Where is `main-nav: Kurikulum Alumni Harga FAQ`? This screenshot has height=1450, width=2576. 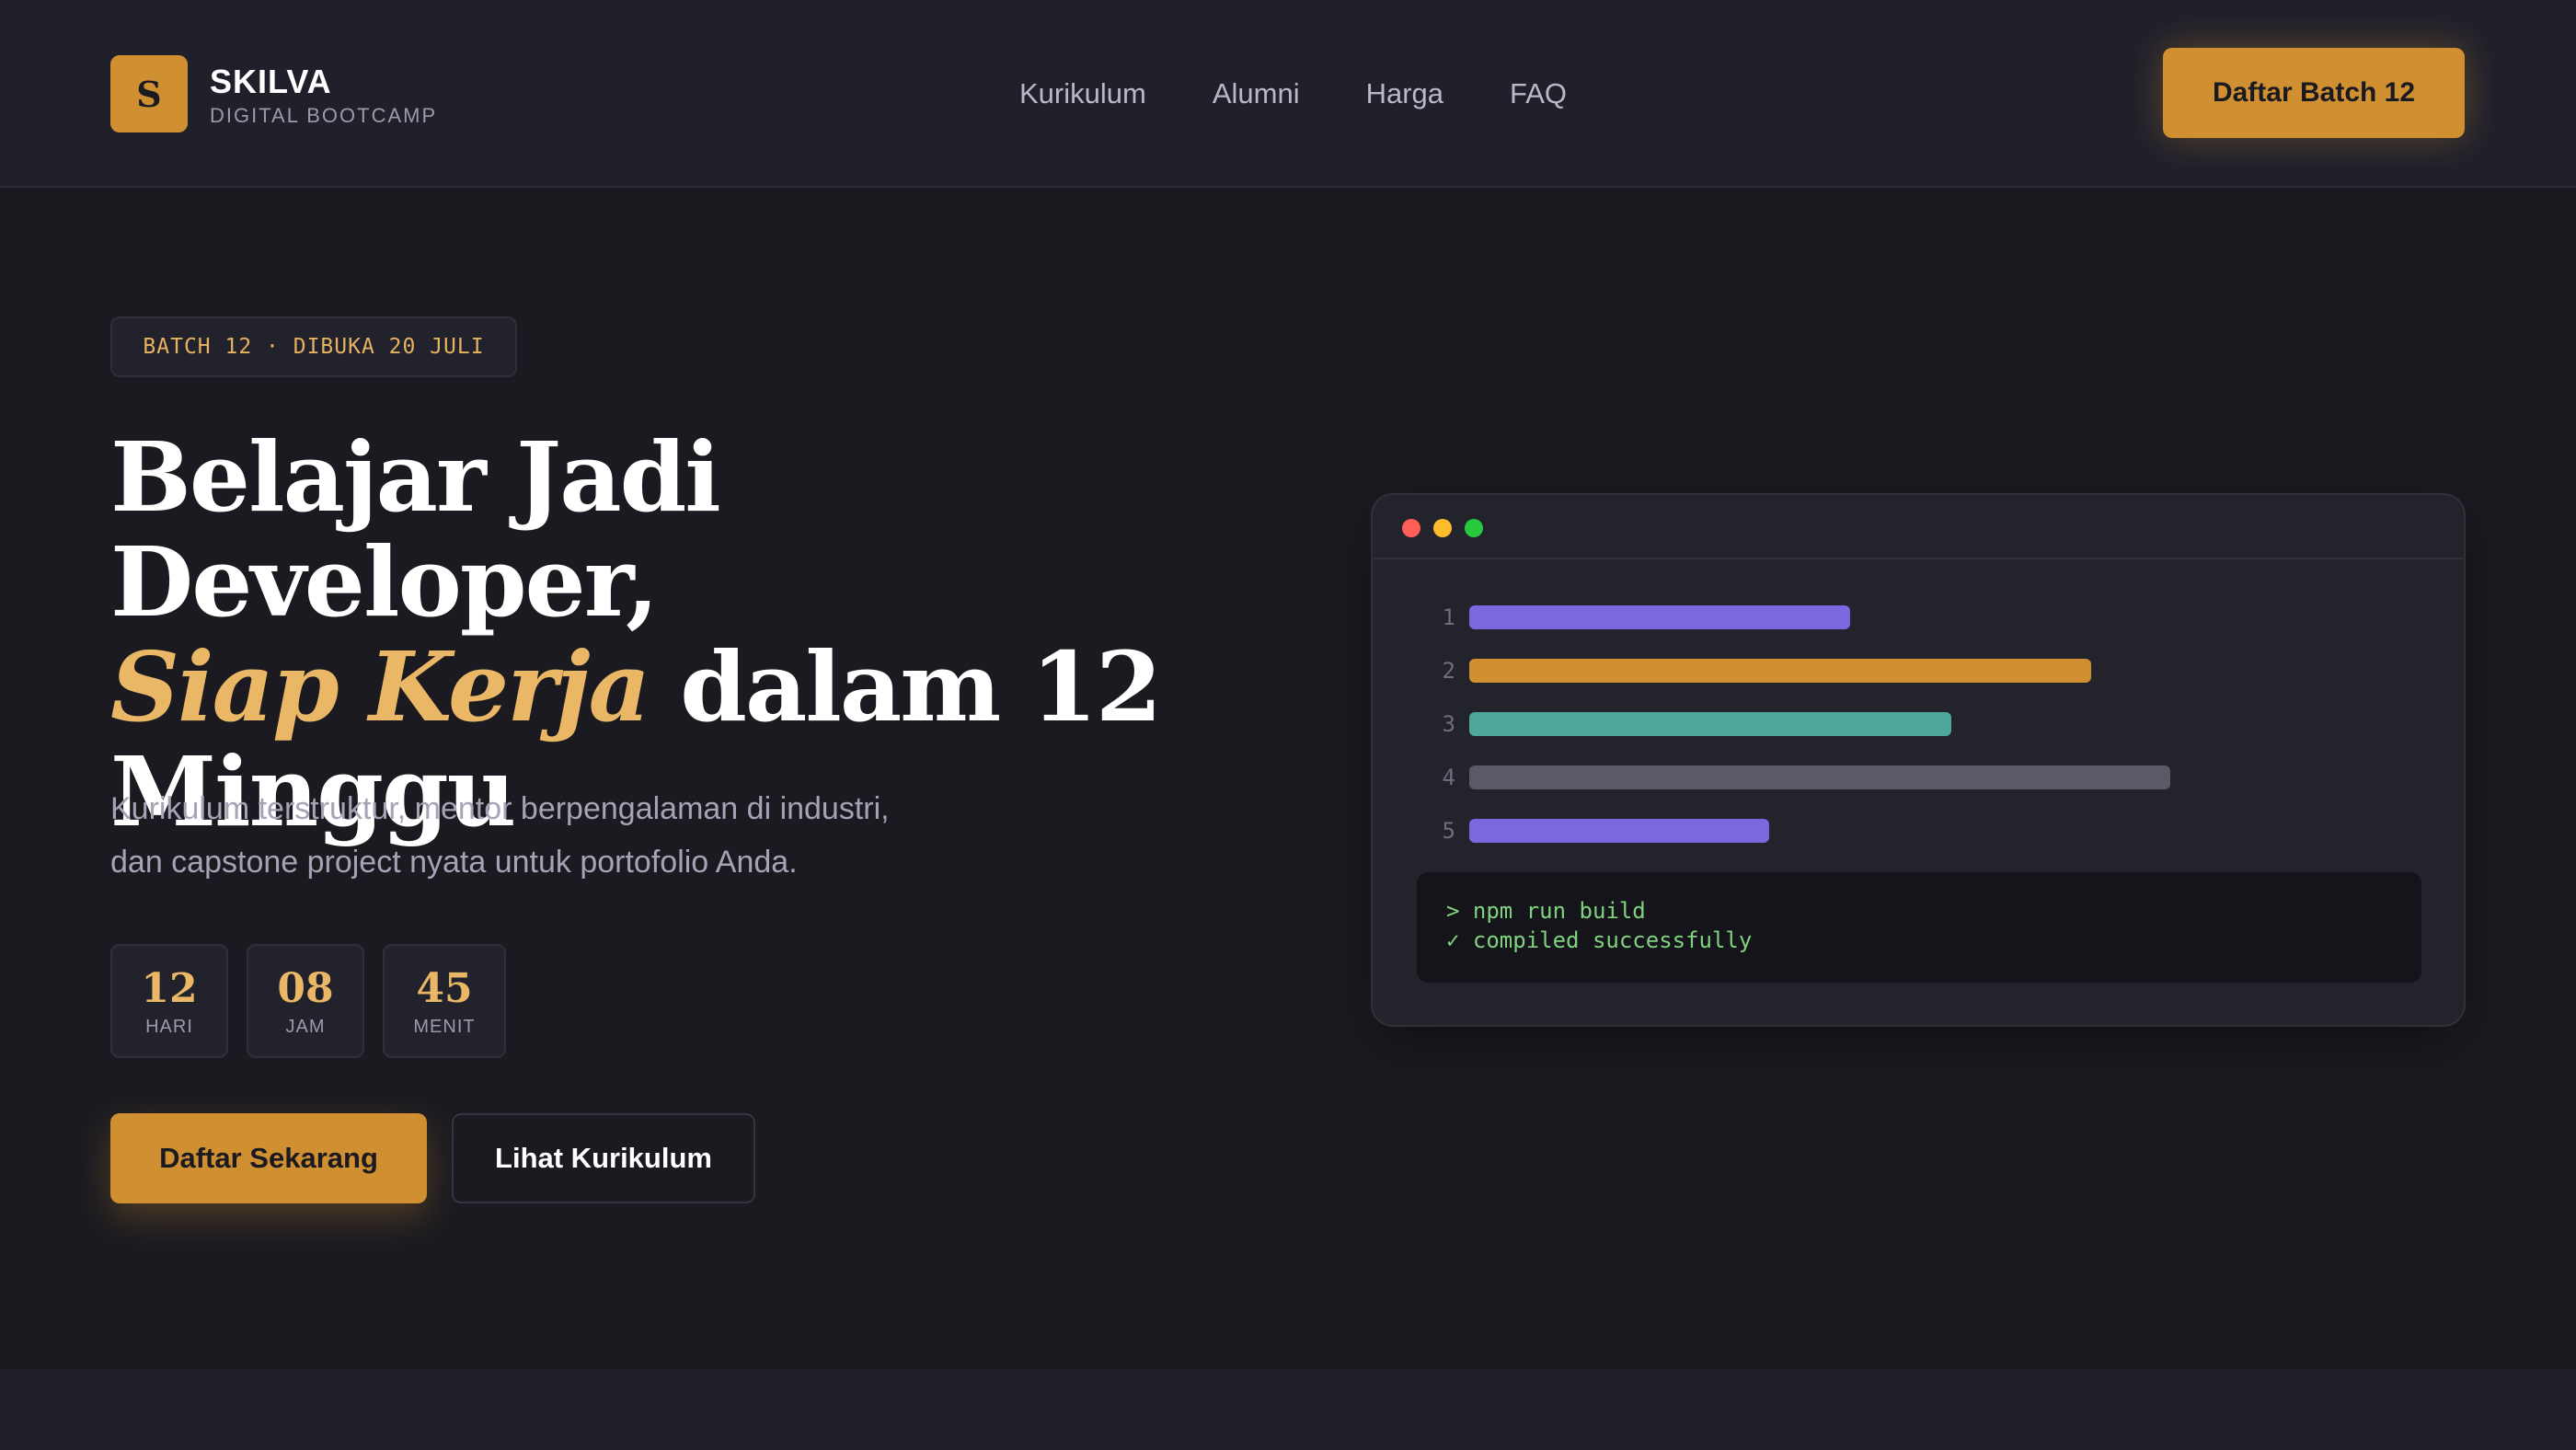
main-nav: Kurikulum Alumni Harga FAQ is located at coordinates (1293, 94).